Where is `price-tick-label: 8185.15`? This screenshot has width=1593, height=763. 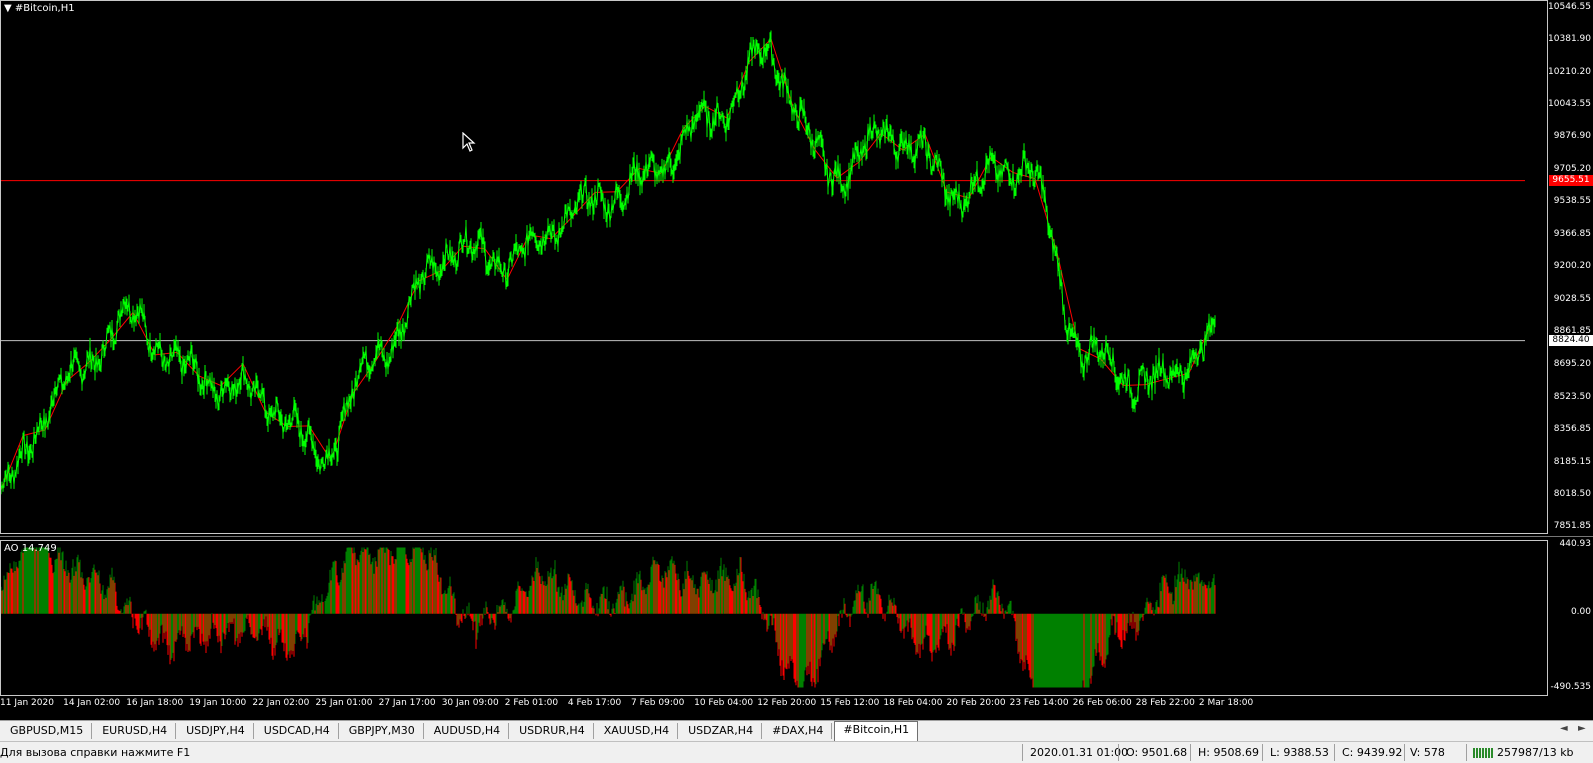 price-tick-label: 8185.15 is located at coordinates (1572, 461).